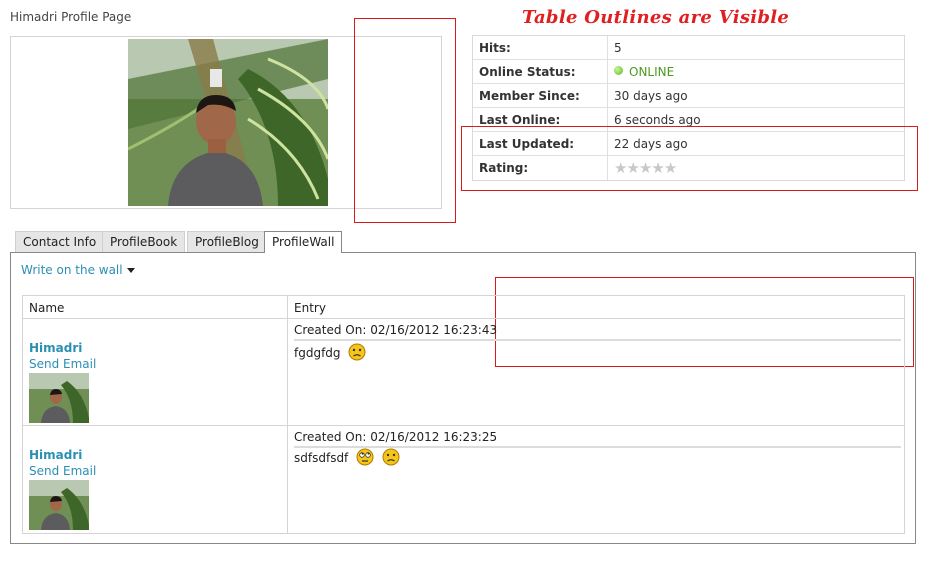  Describe the element at coordinates (310, 308) in the screenshot. I see `column-header-entry: Entry` at that location.